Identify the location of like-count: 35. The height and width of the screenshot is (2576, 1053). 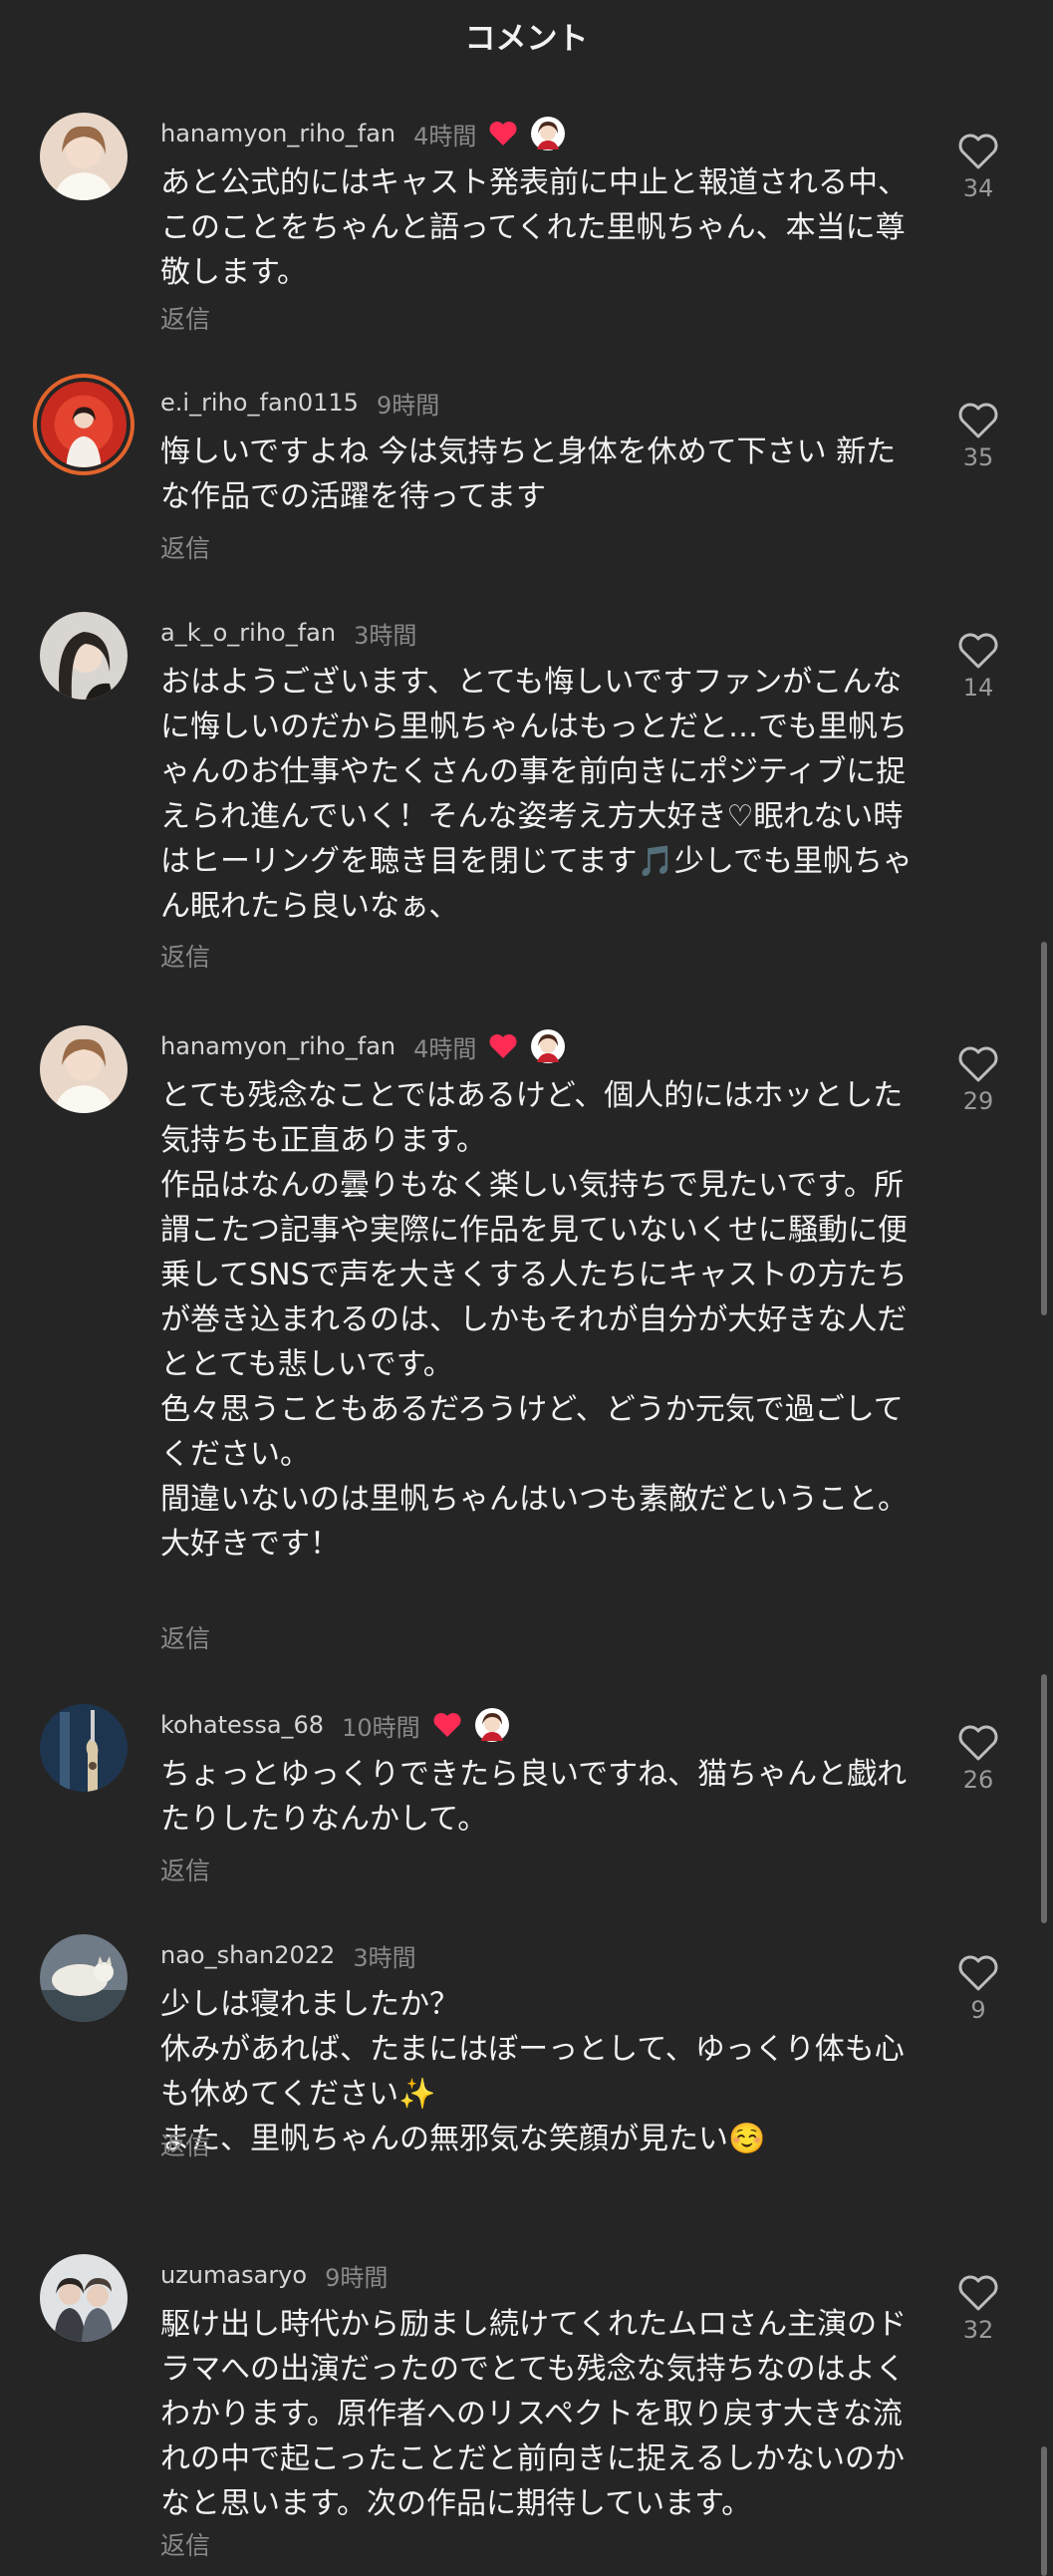
(978, 457).